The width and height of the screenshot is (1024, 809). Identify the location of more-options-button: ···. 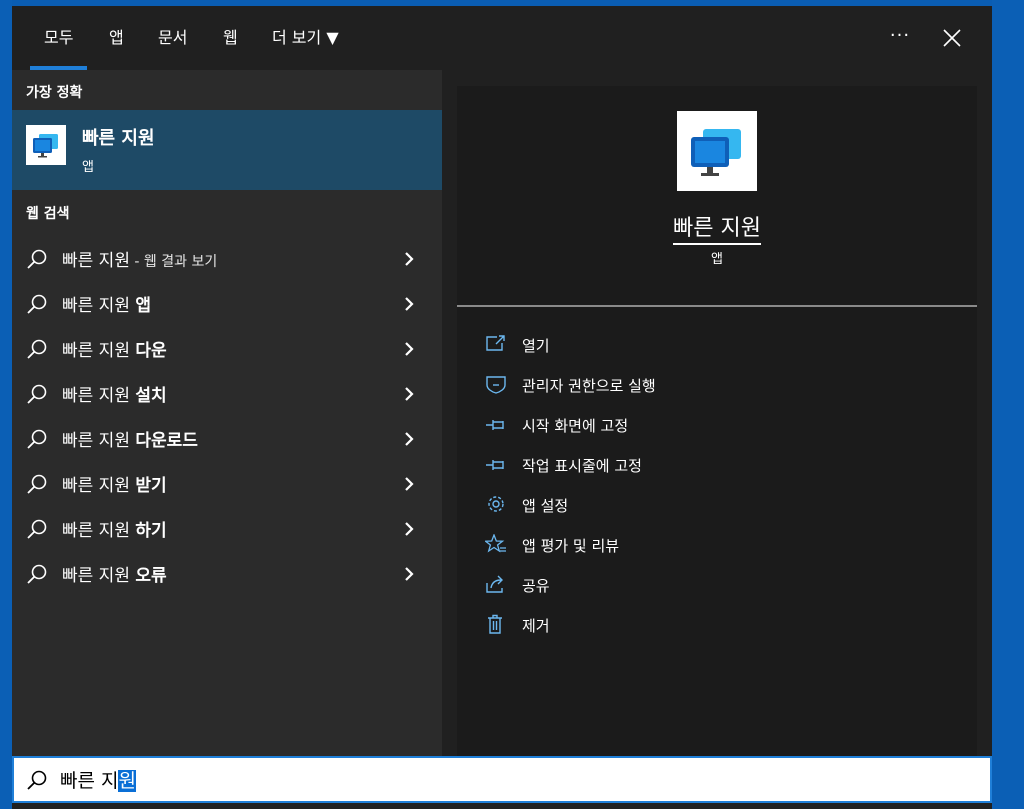
(900, 38).